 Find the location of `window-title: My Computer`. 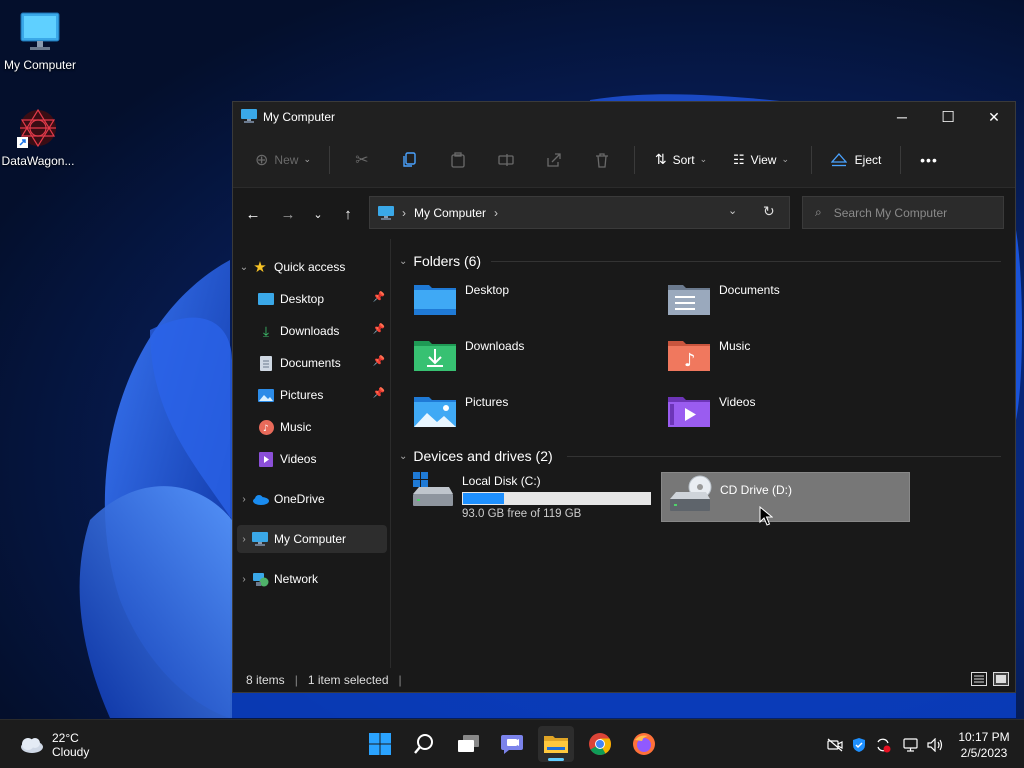

window-title: My Computer is located at coordinates (299, 117).